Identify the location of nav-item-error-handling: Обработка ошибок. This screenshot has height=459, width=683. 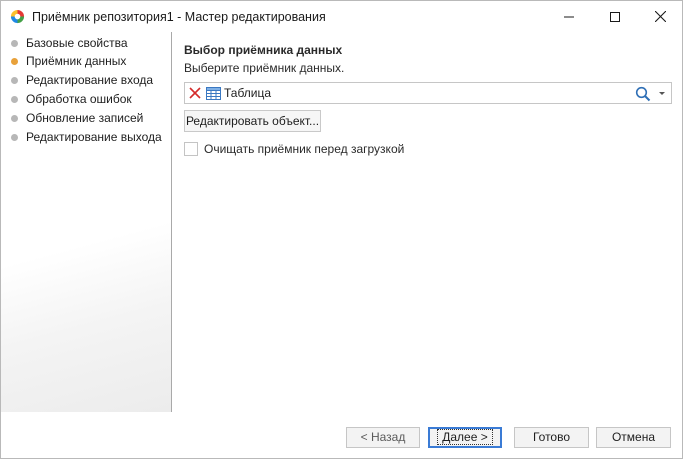
(86, 99).